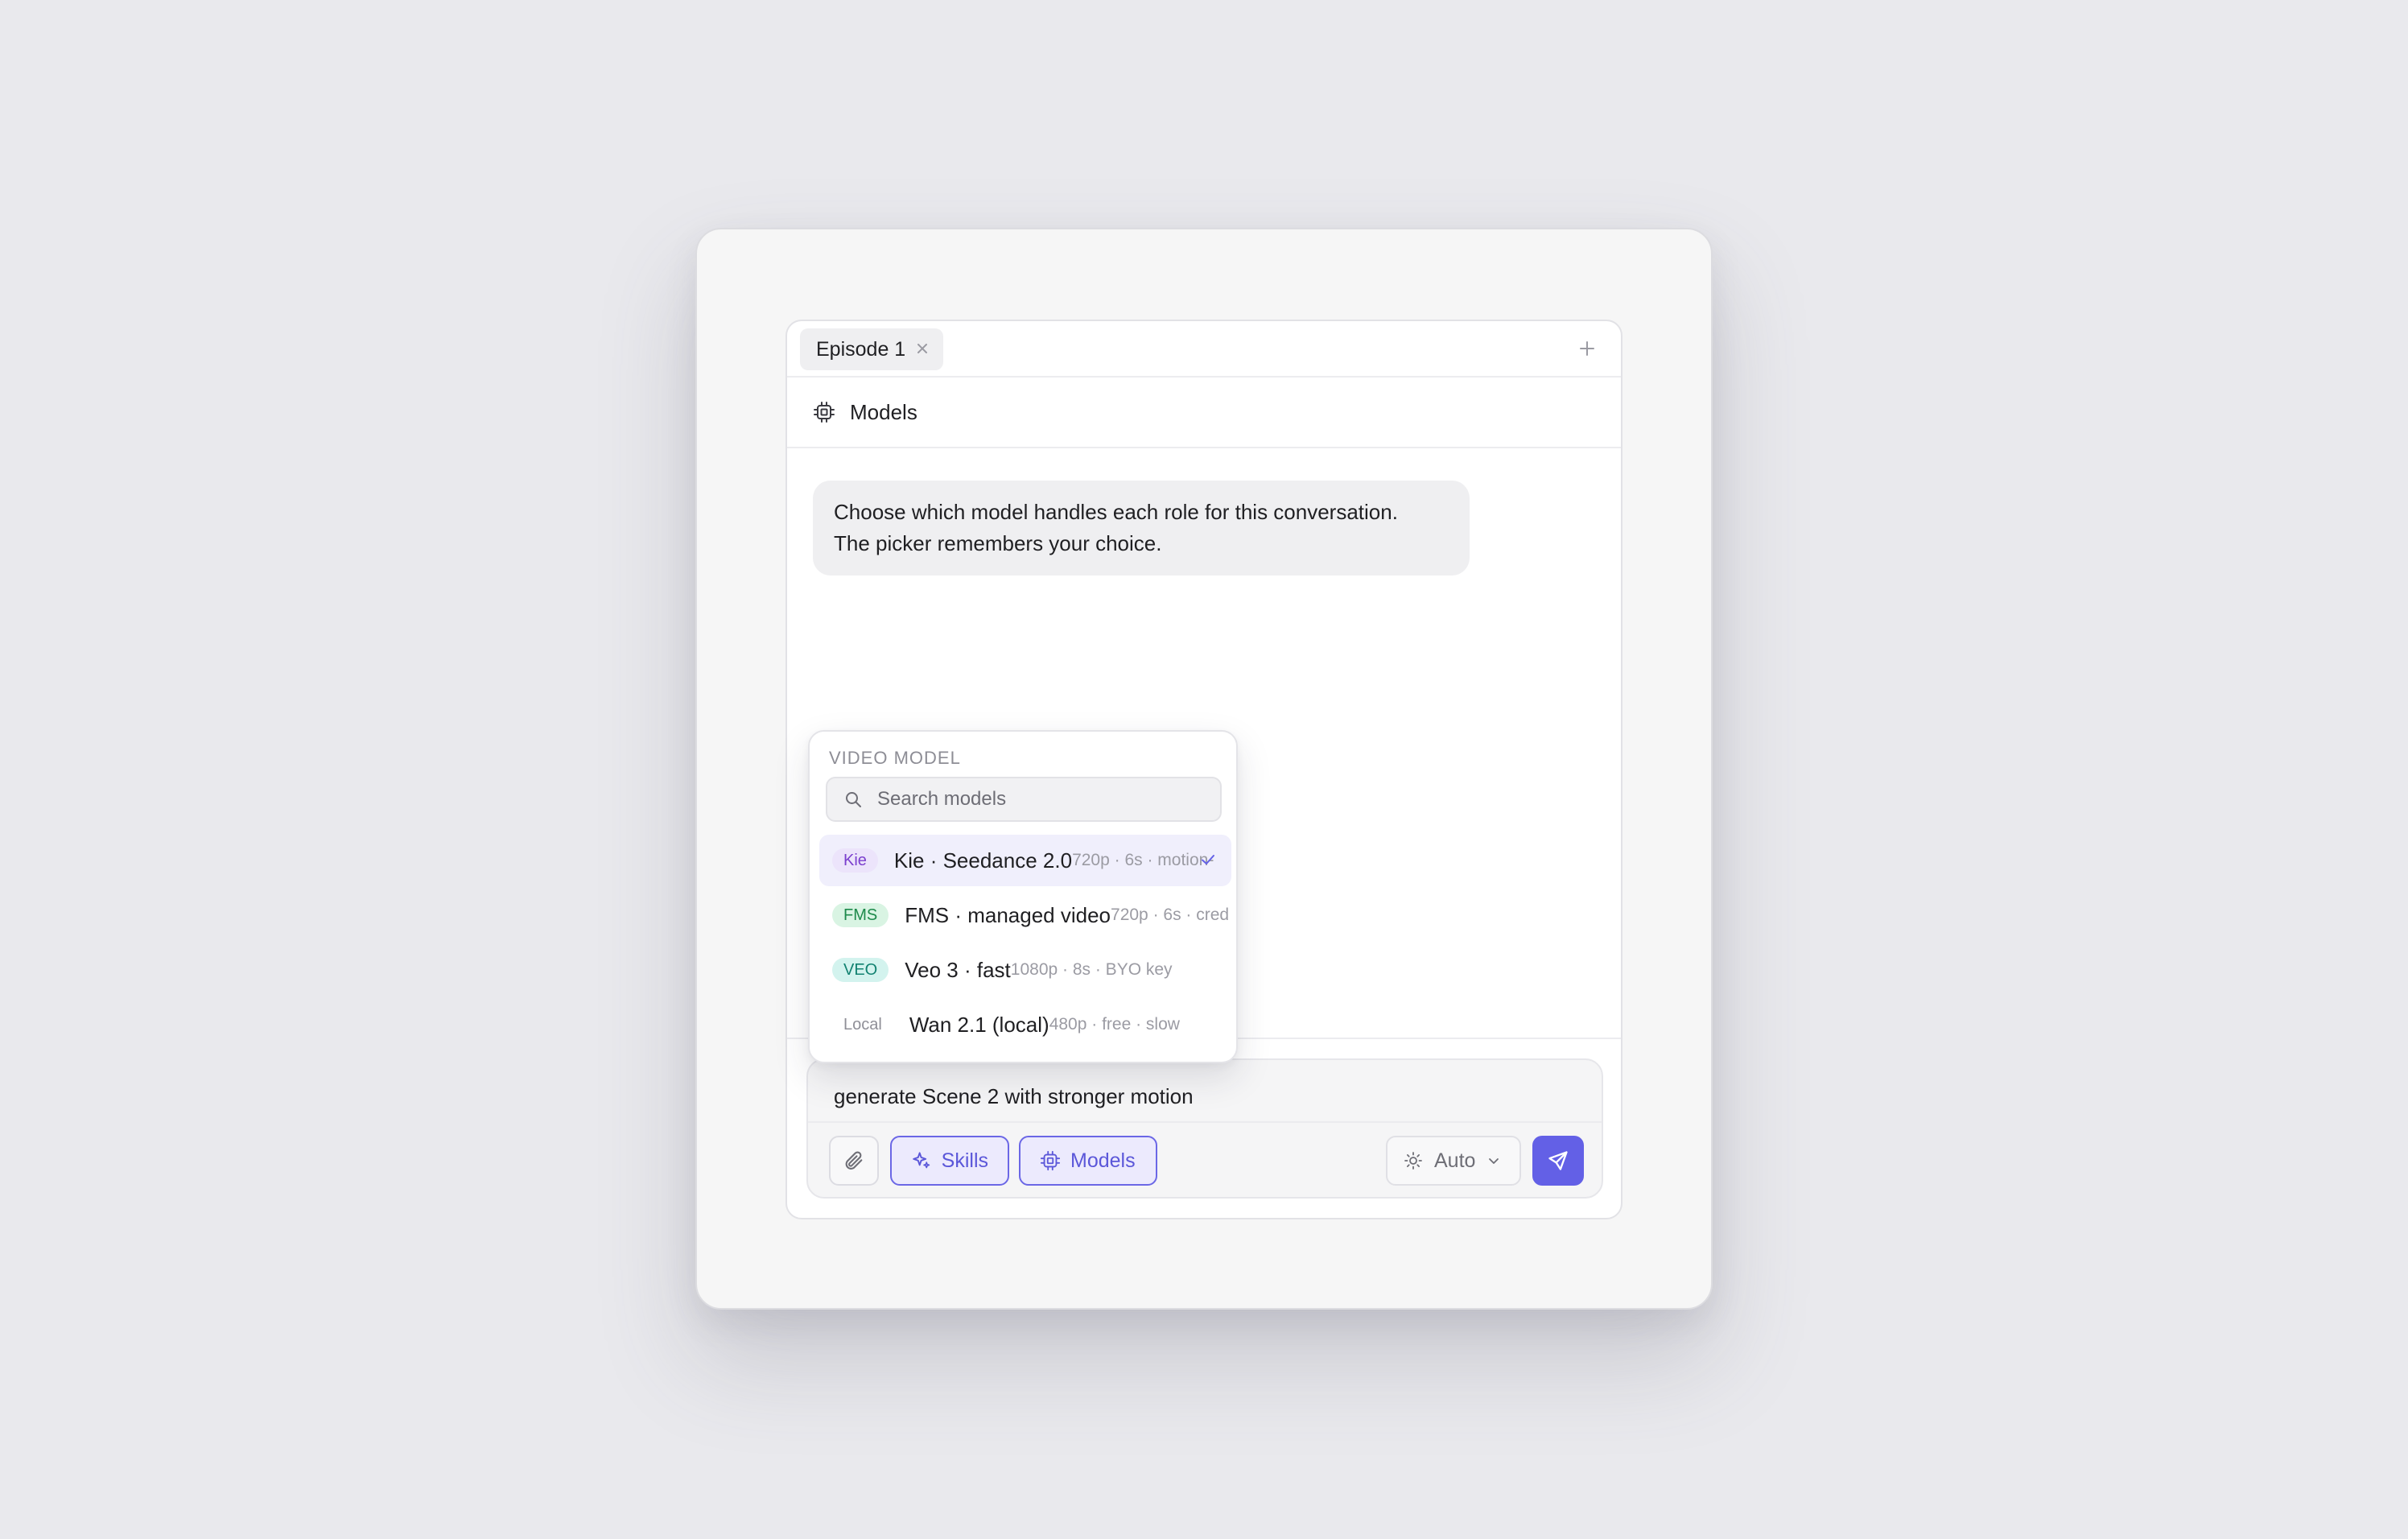 This screenshot has width=2408, height=1539. What do you see at coordinates (1170, 915) in the screenshot?
I see `model-meta: 720p · 6s · cred` at bounding box center [1170, 915].